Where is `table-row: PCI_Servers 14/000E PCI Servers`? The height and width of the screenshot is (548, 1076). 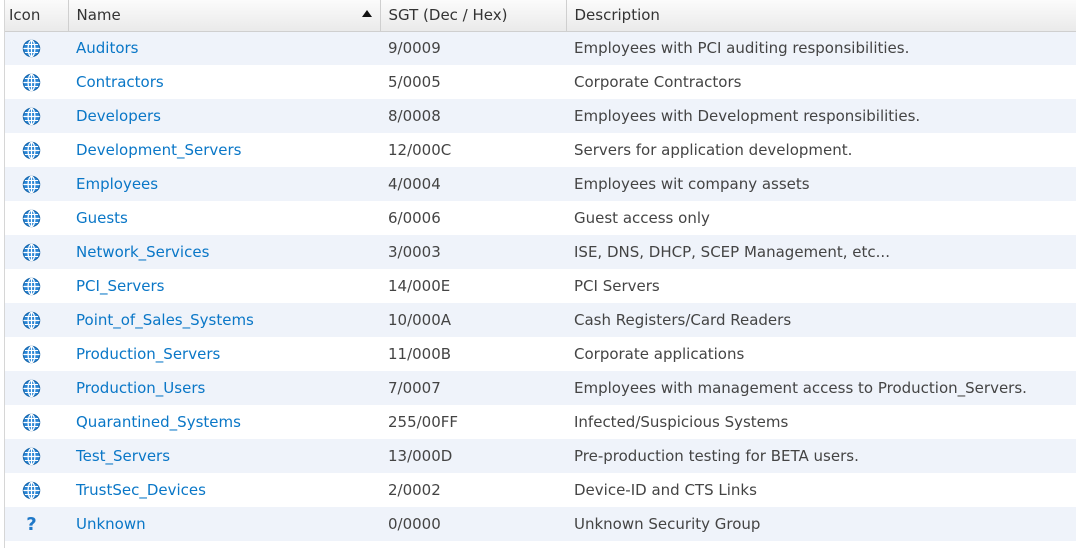
table-row: PCI_Servers 14/000E PCI Servers is located at coordinates (540, 286).